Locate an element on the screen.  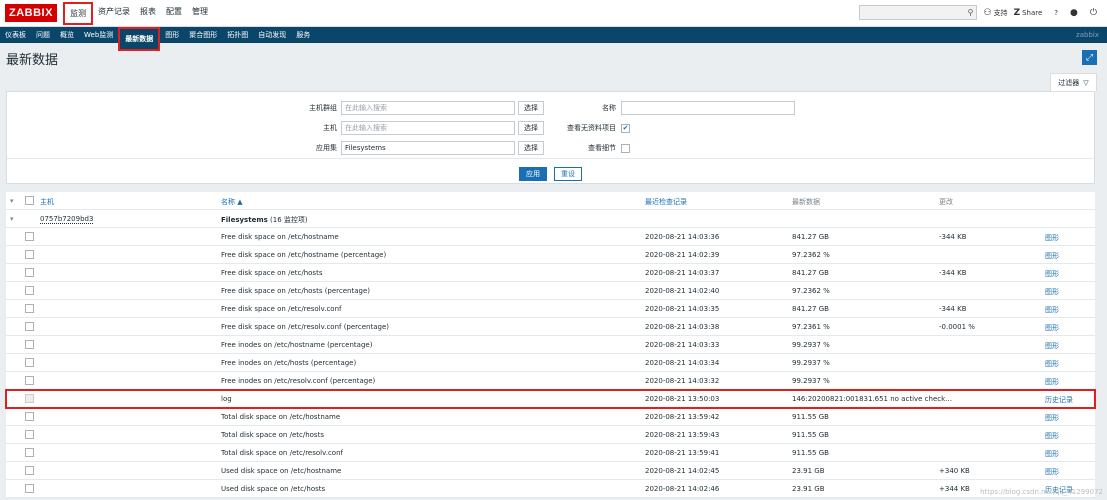
show-details-checkbox is located at coordinates (625, 148).